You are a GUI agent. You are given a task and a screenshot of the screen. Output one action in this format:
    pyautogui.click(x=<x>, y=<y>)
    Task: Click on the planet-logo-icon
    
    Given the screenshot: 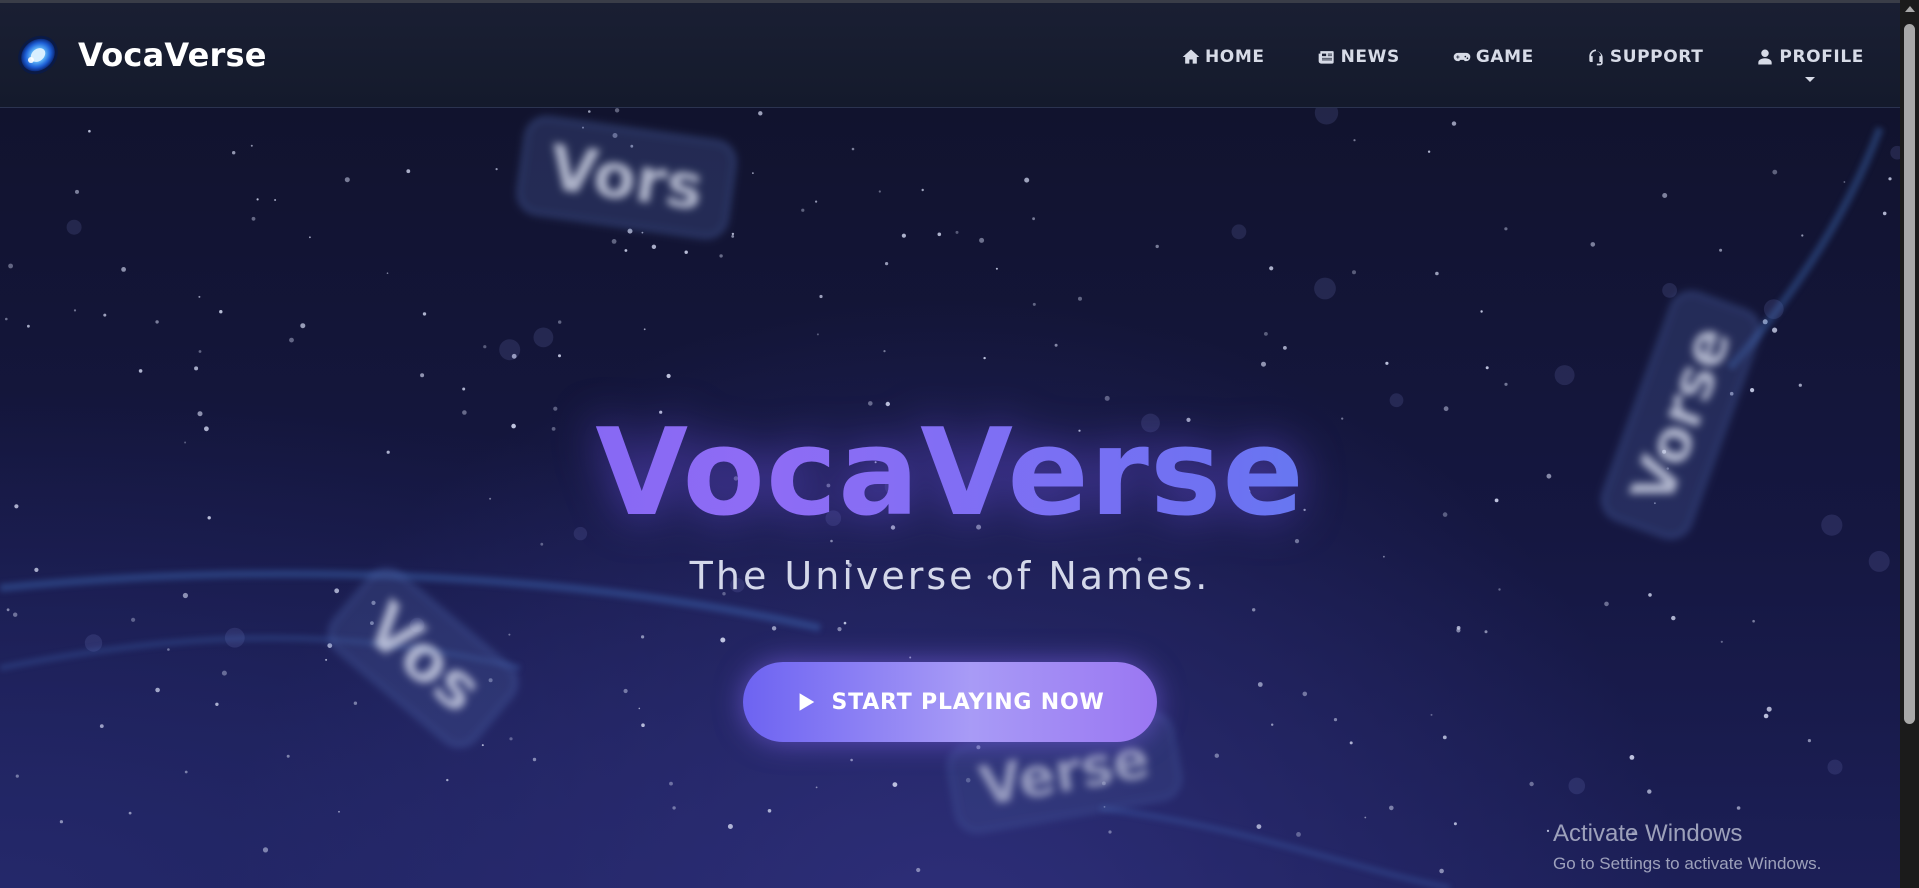 What is the action you would take?
    pyautogui.click(x=38, y=55)
    